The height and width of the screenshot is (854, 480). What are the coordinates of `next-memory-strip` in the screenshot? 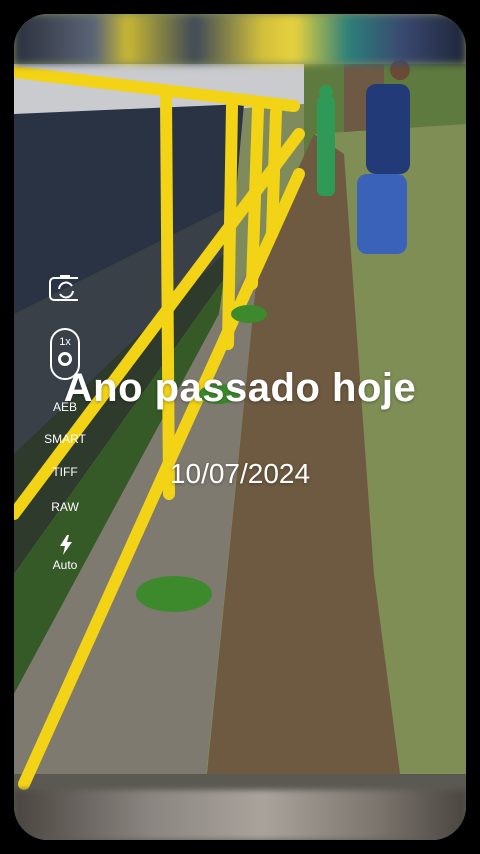 It's located at (240, 815).